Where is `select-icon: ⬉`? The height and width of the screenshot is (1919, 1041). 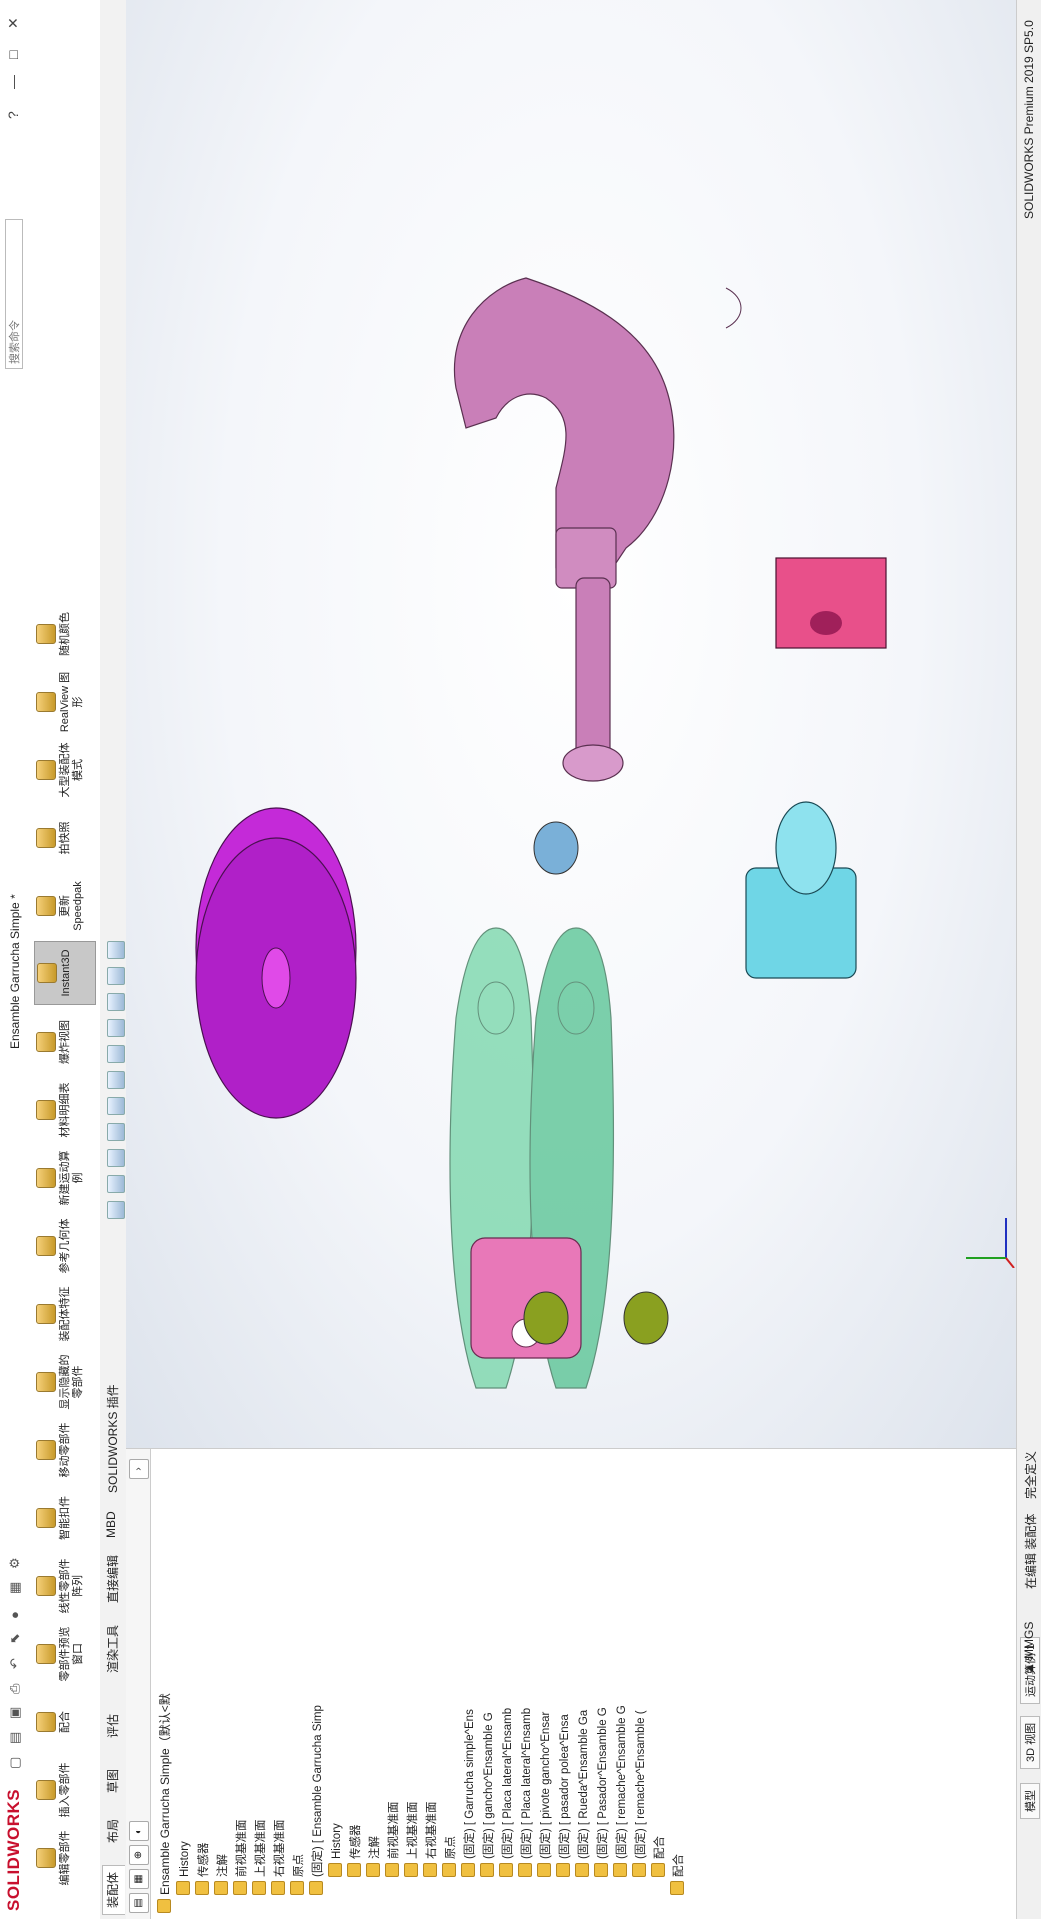
select-icon: ⬉ is located at coordinates (15, 1638).